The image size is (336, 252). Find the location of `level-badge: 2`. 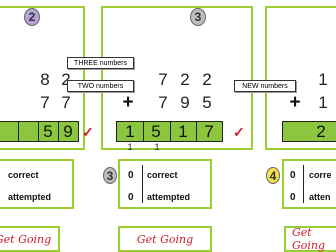

level-badge: 2 is located at coordinates (32, 17).